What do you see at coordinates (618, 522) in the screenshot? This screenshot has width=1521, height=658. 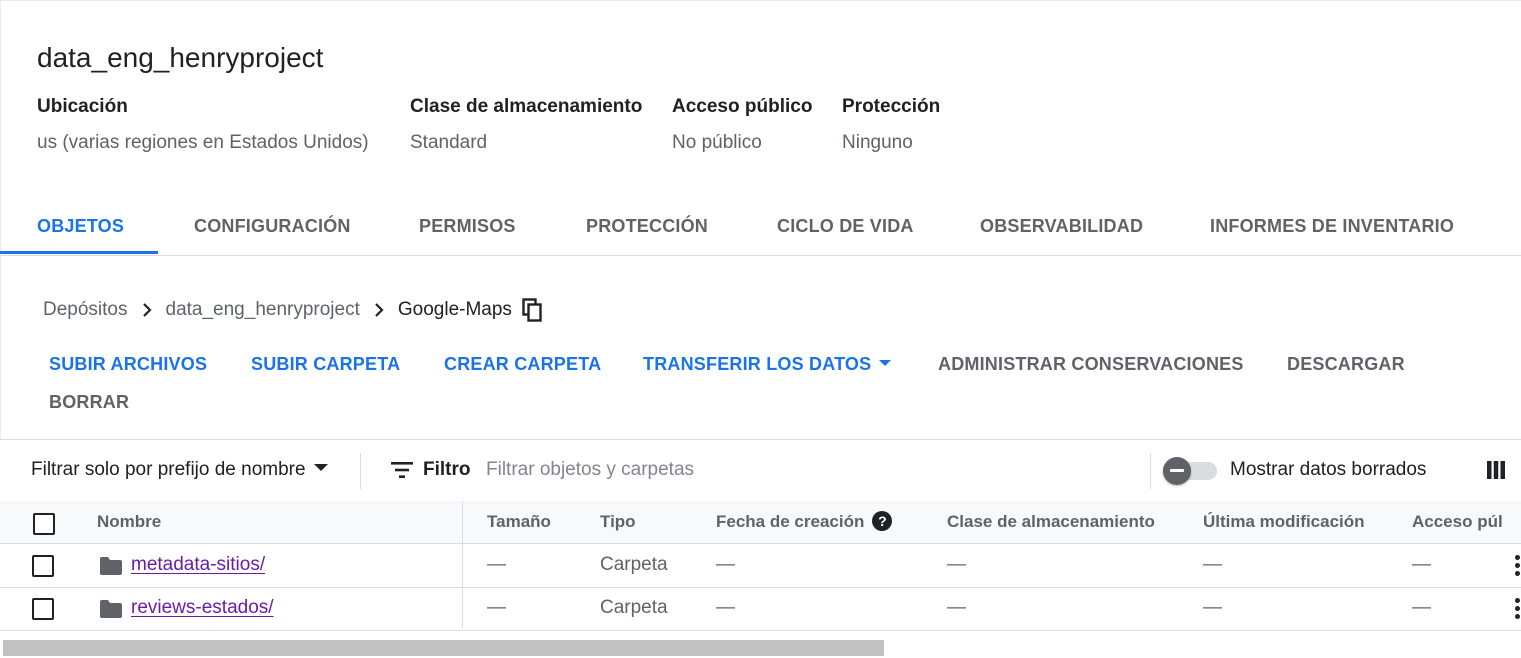 I see `column-header-type: Tipo` at bounding box center [618, 522].